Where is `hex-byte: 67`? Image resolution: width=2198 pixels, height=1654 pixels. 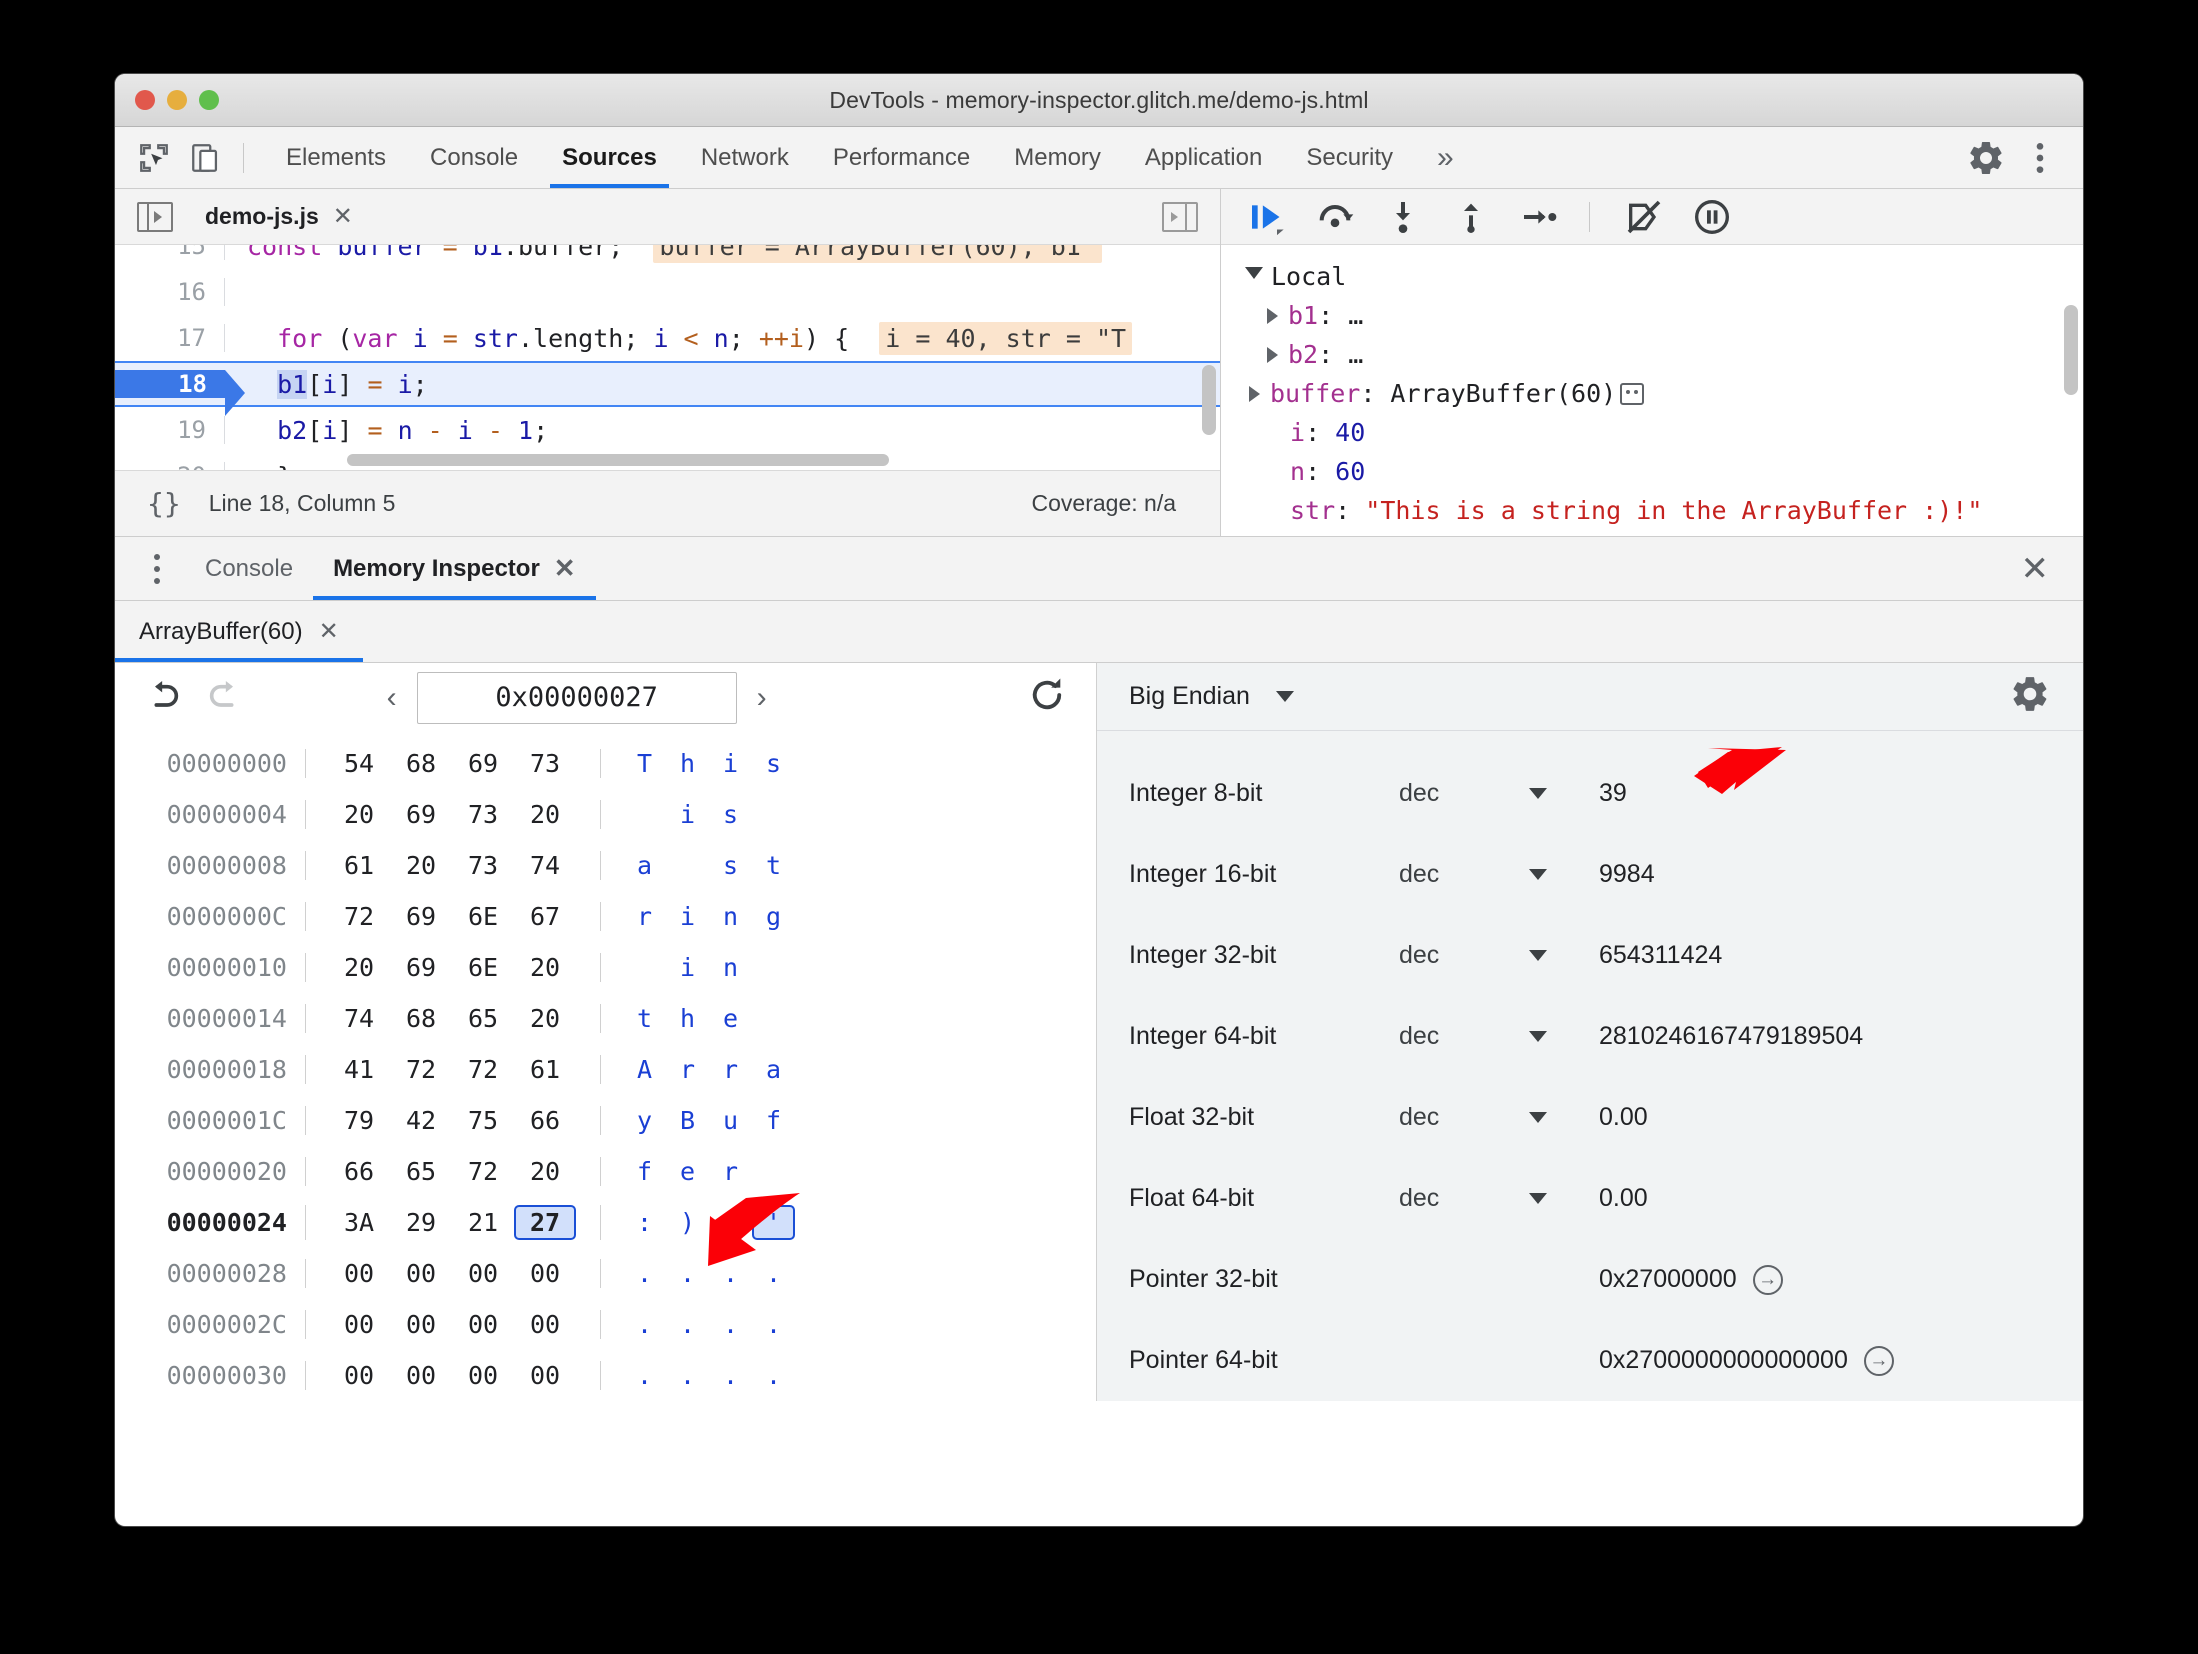
hex-byte: 67 is located at coordinates (545, 916).